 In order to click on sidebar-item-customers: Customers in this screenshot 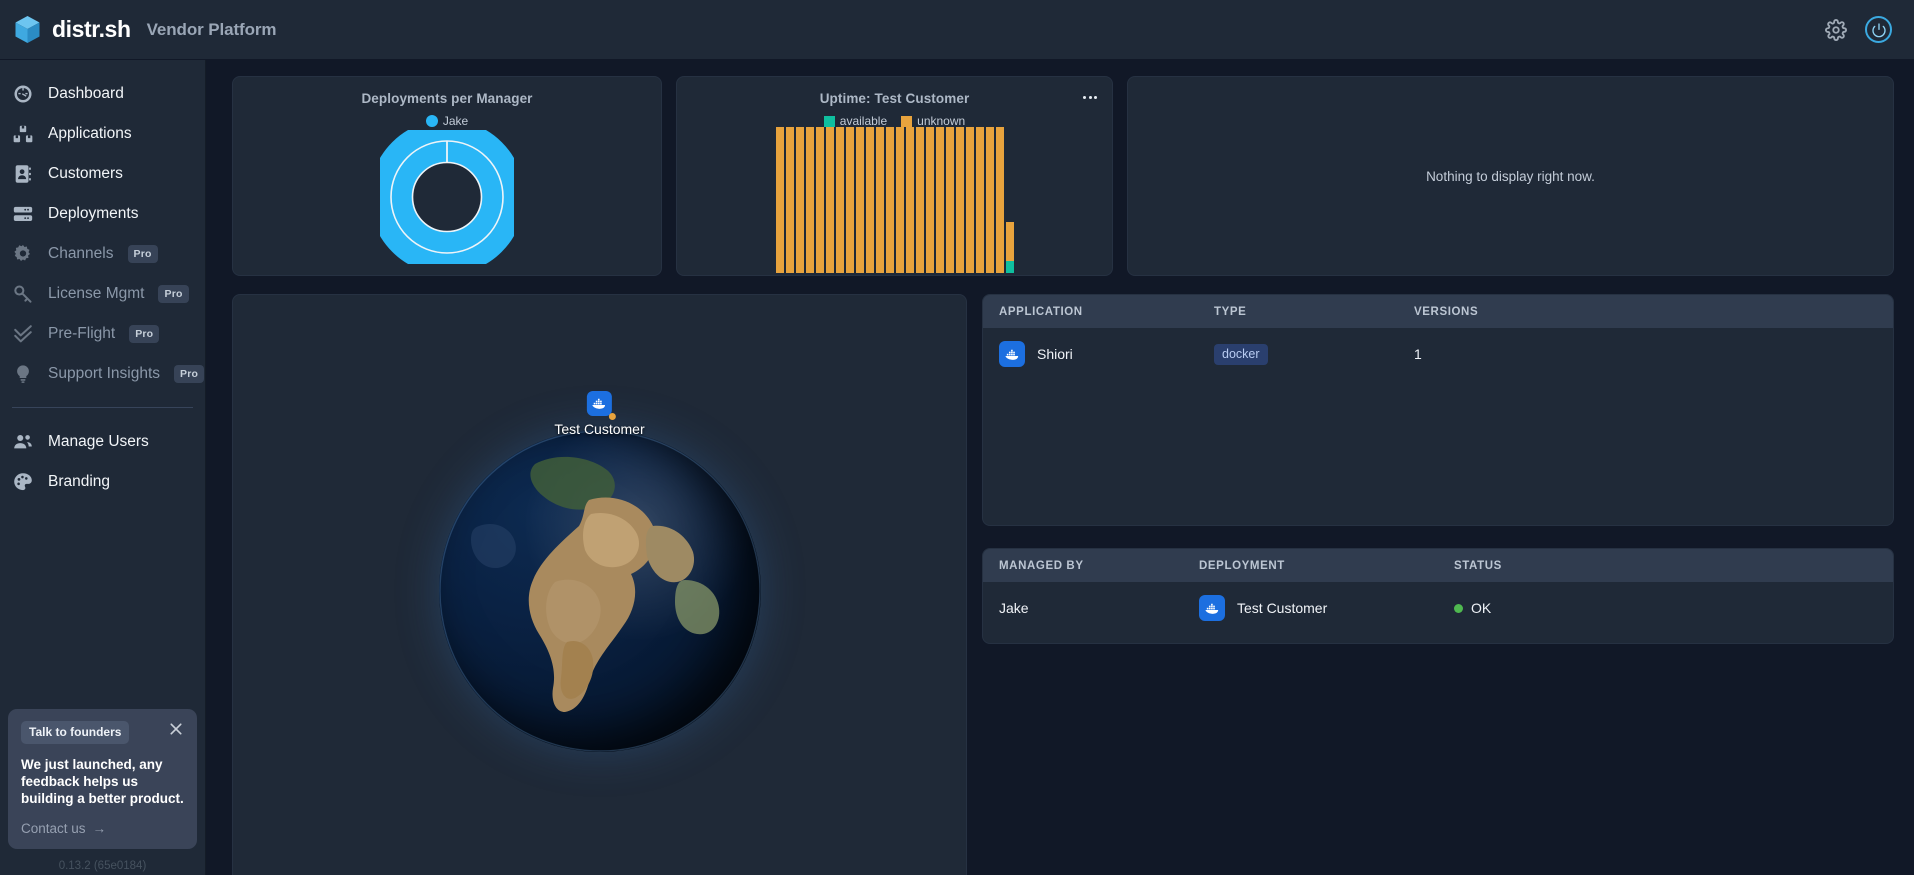, I will do `click(102, 174)`.